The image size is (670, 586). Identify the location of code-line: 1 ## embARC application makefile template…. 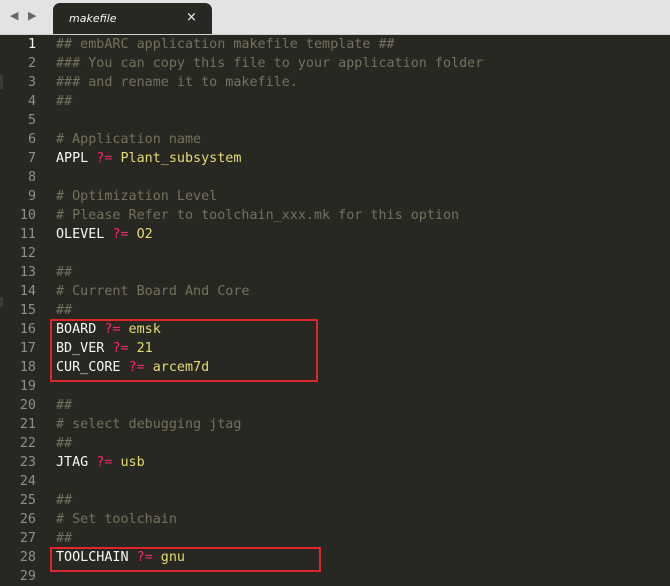
(335, 44).